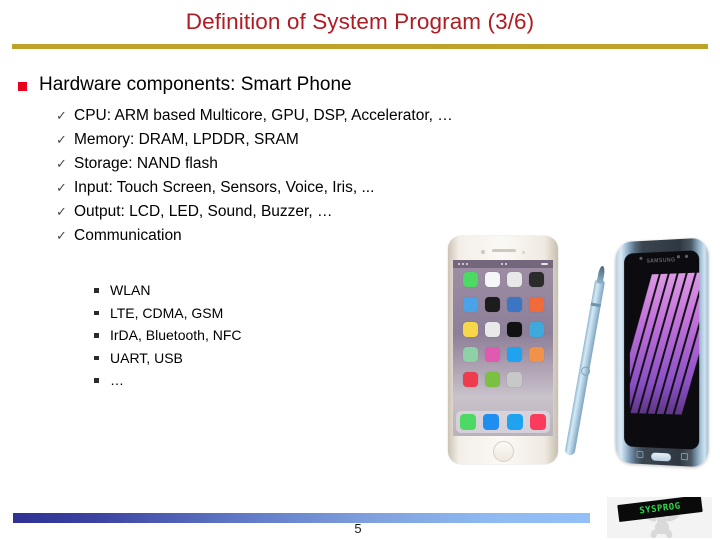 The width and height of the screenshot is (720, 540). What do you see at coordinates (660, 508) in the screenshot?
I see `logo-text: SYSPROG` at bounding box center [660, 508].